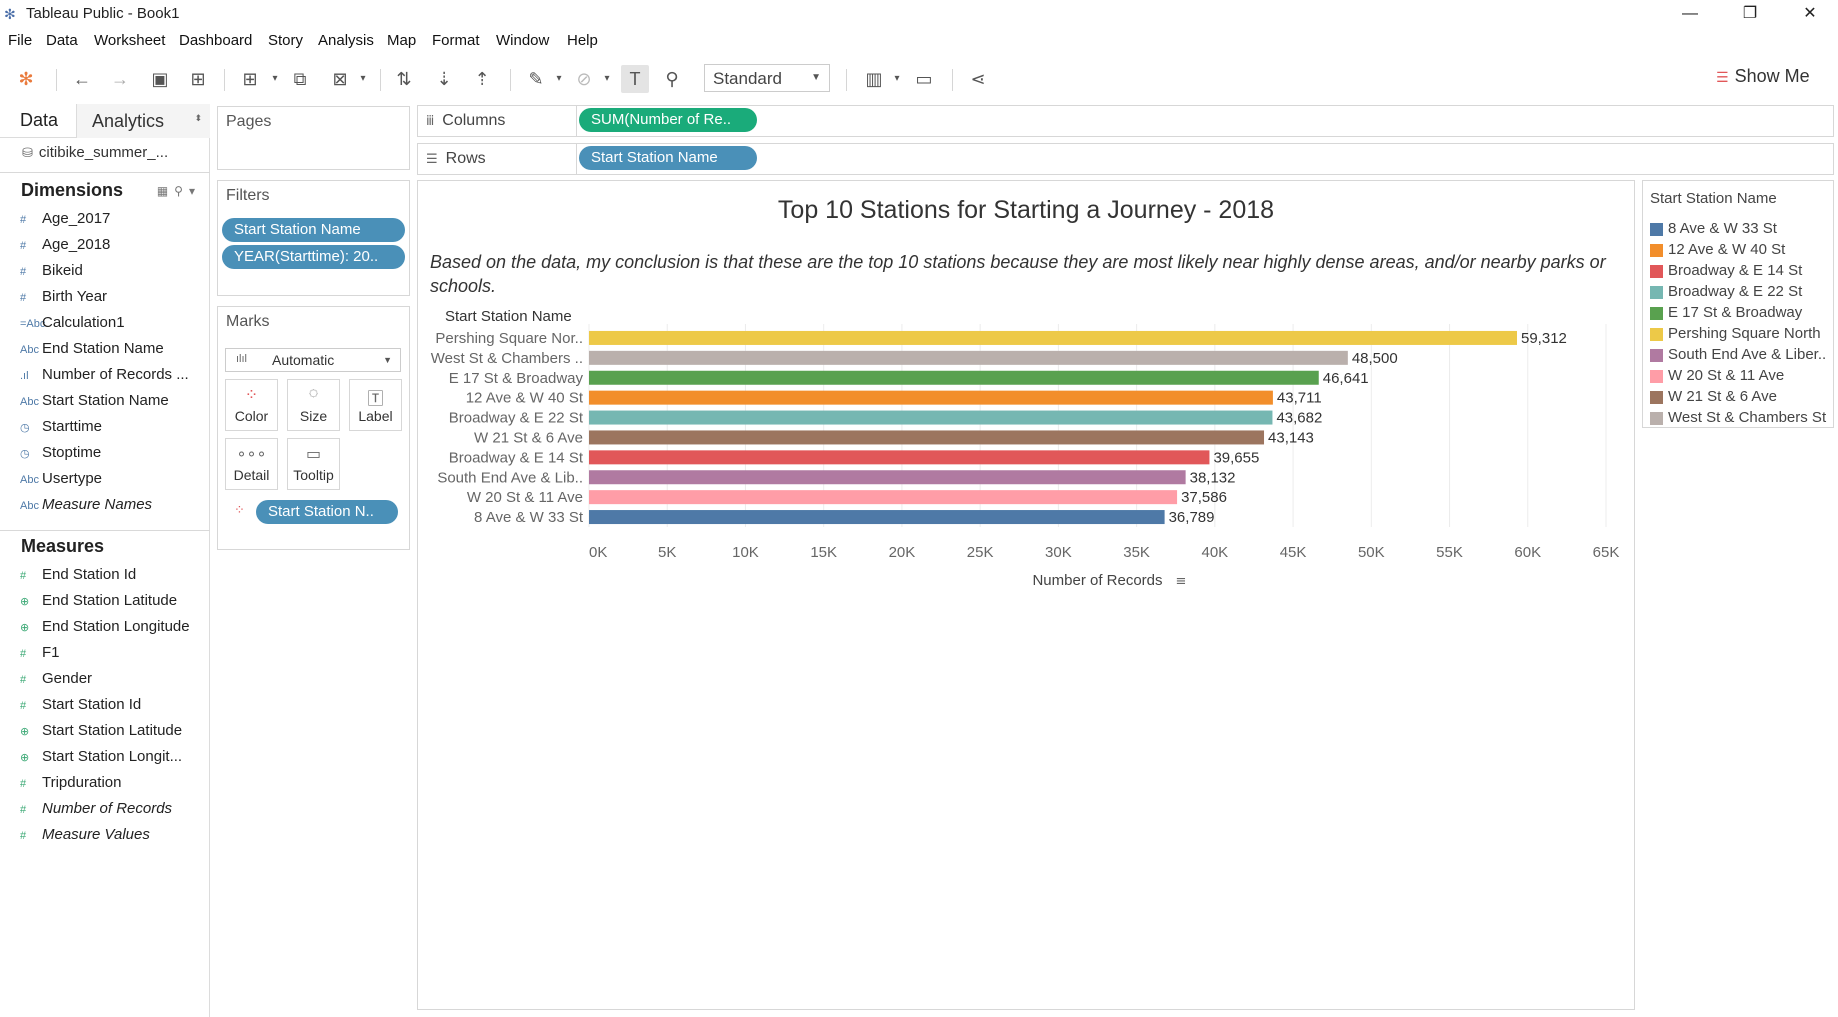 This screenshot has width=1838, height=1017. What do you see at coordinates (143, 121) in the screenshot?
I see `tab-analytics: Analytics ⬍` at bounding box center [143, 121].